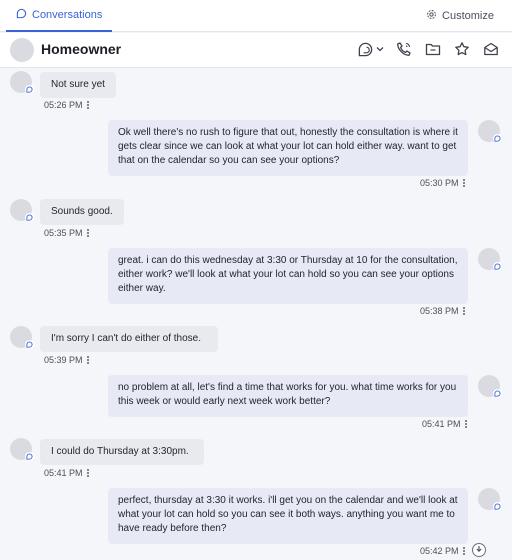 The height and width of the screenshot is (560, 512). I want to click on chat-bubble-icon, so click(21, 15).